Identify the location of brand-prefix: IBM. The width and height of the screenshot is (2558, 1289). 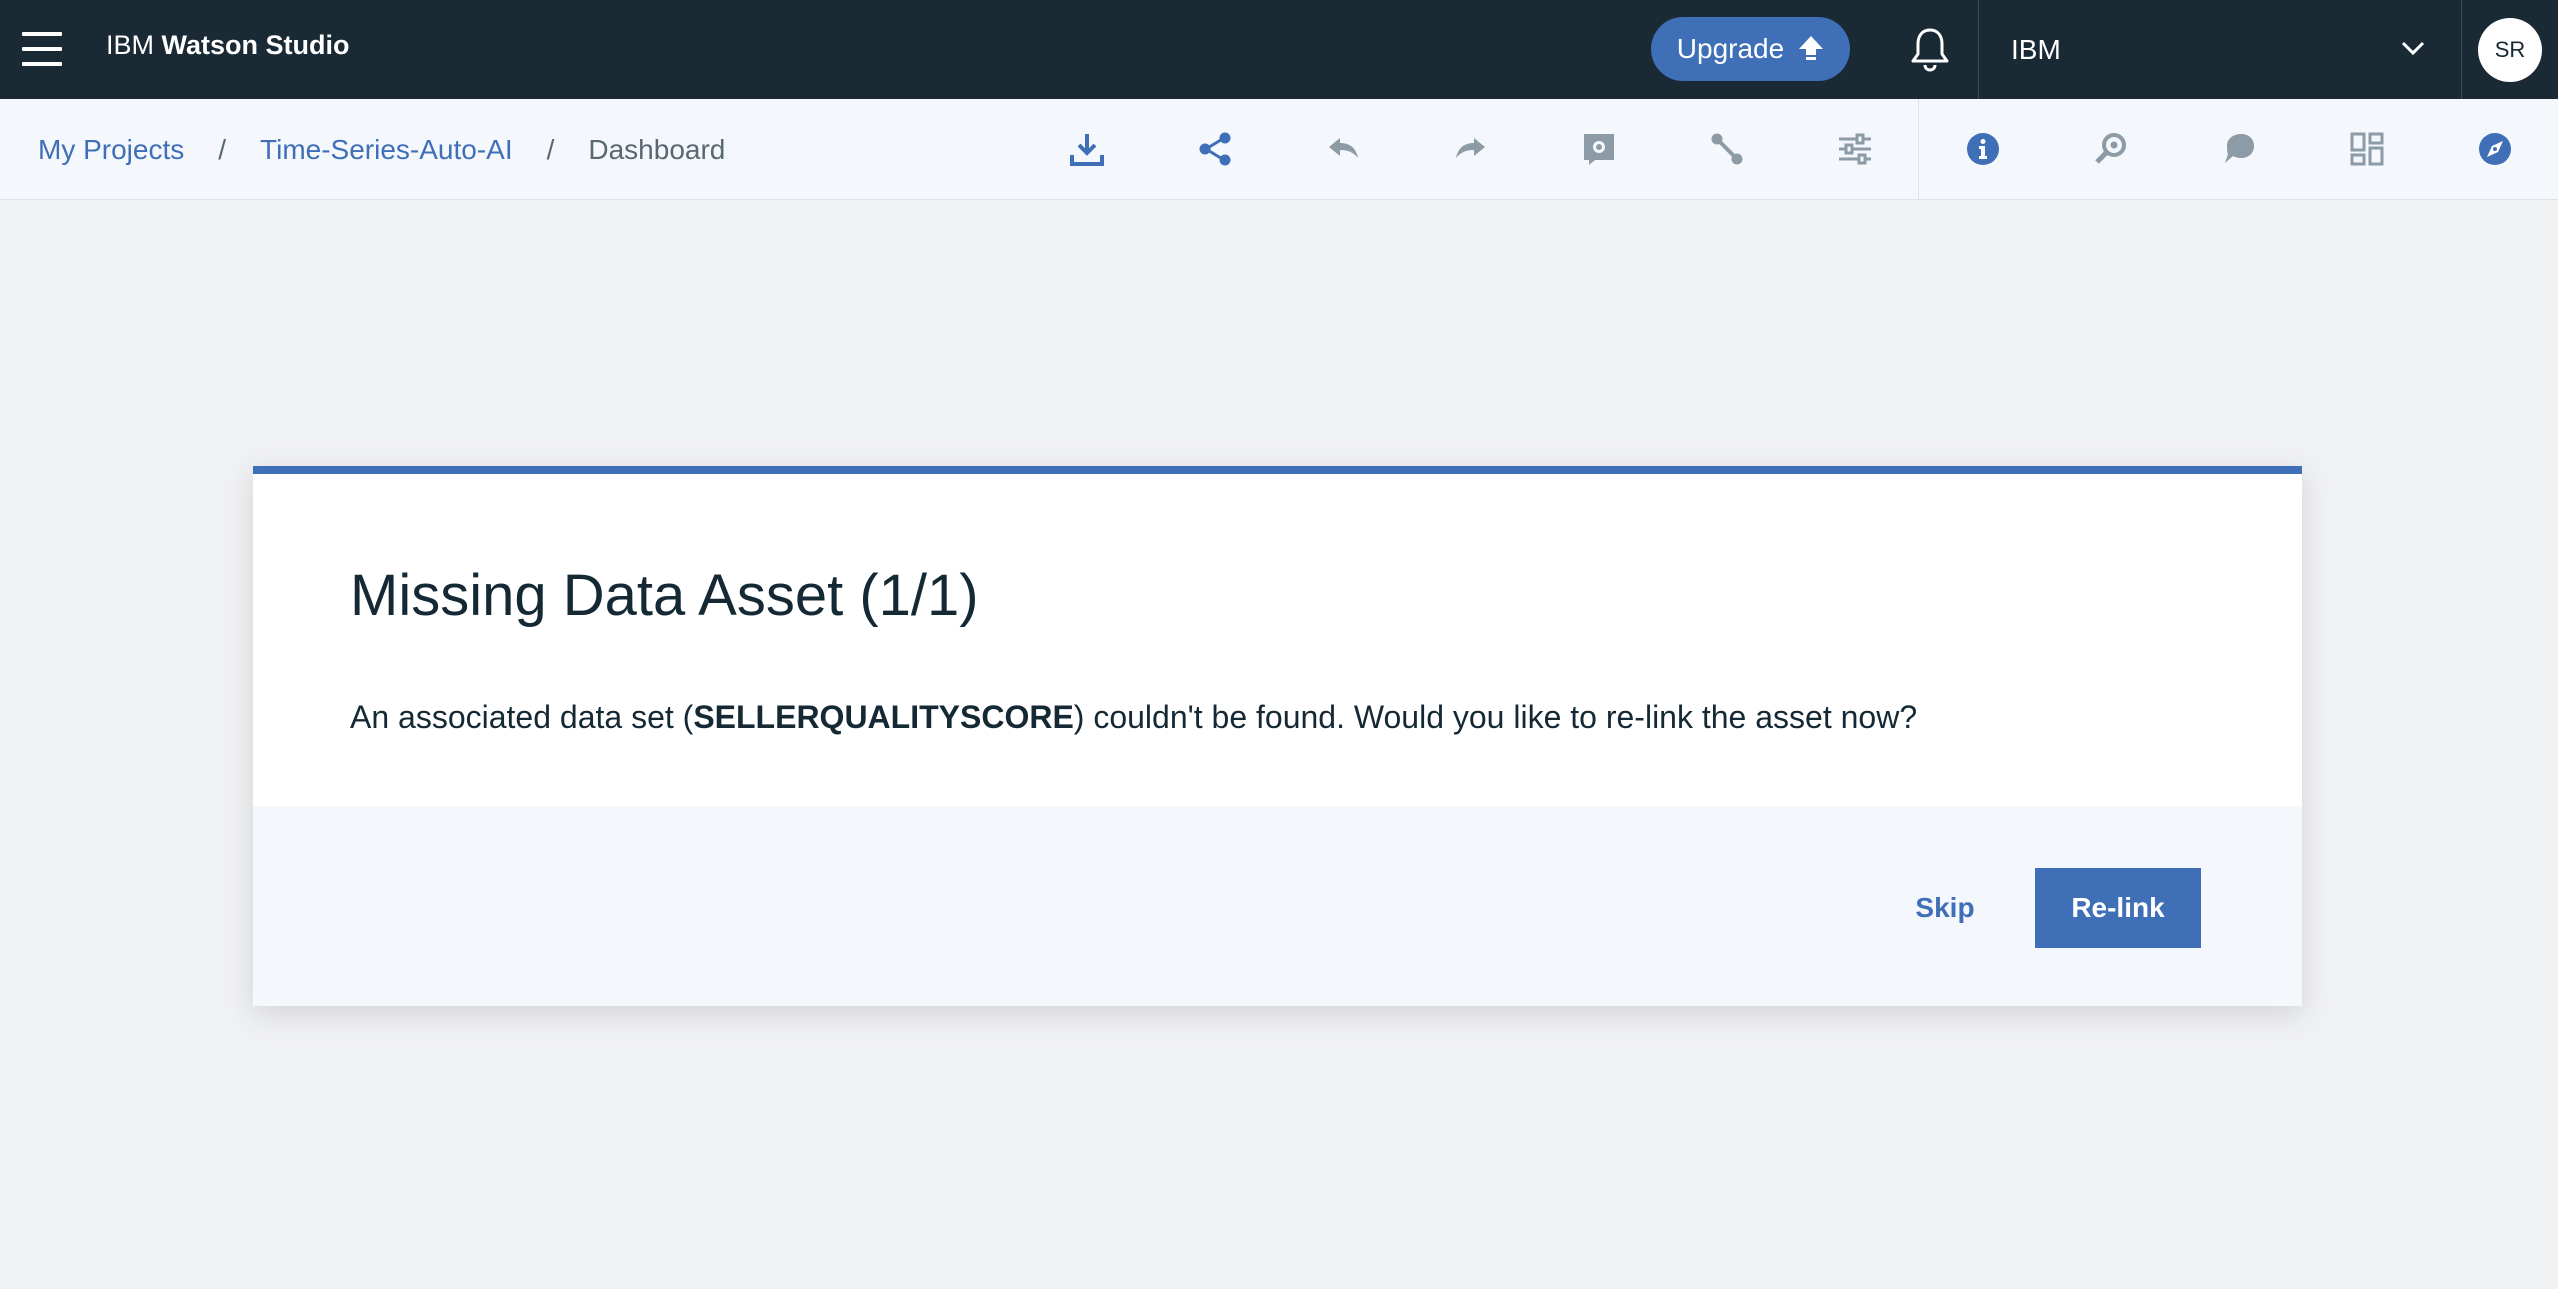
(130, 45).